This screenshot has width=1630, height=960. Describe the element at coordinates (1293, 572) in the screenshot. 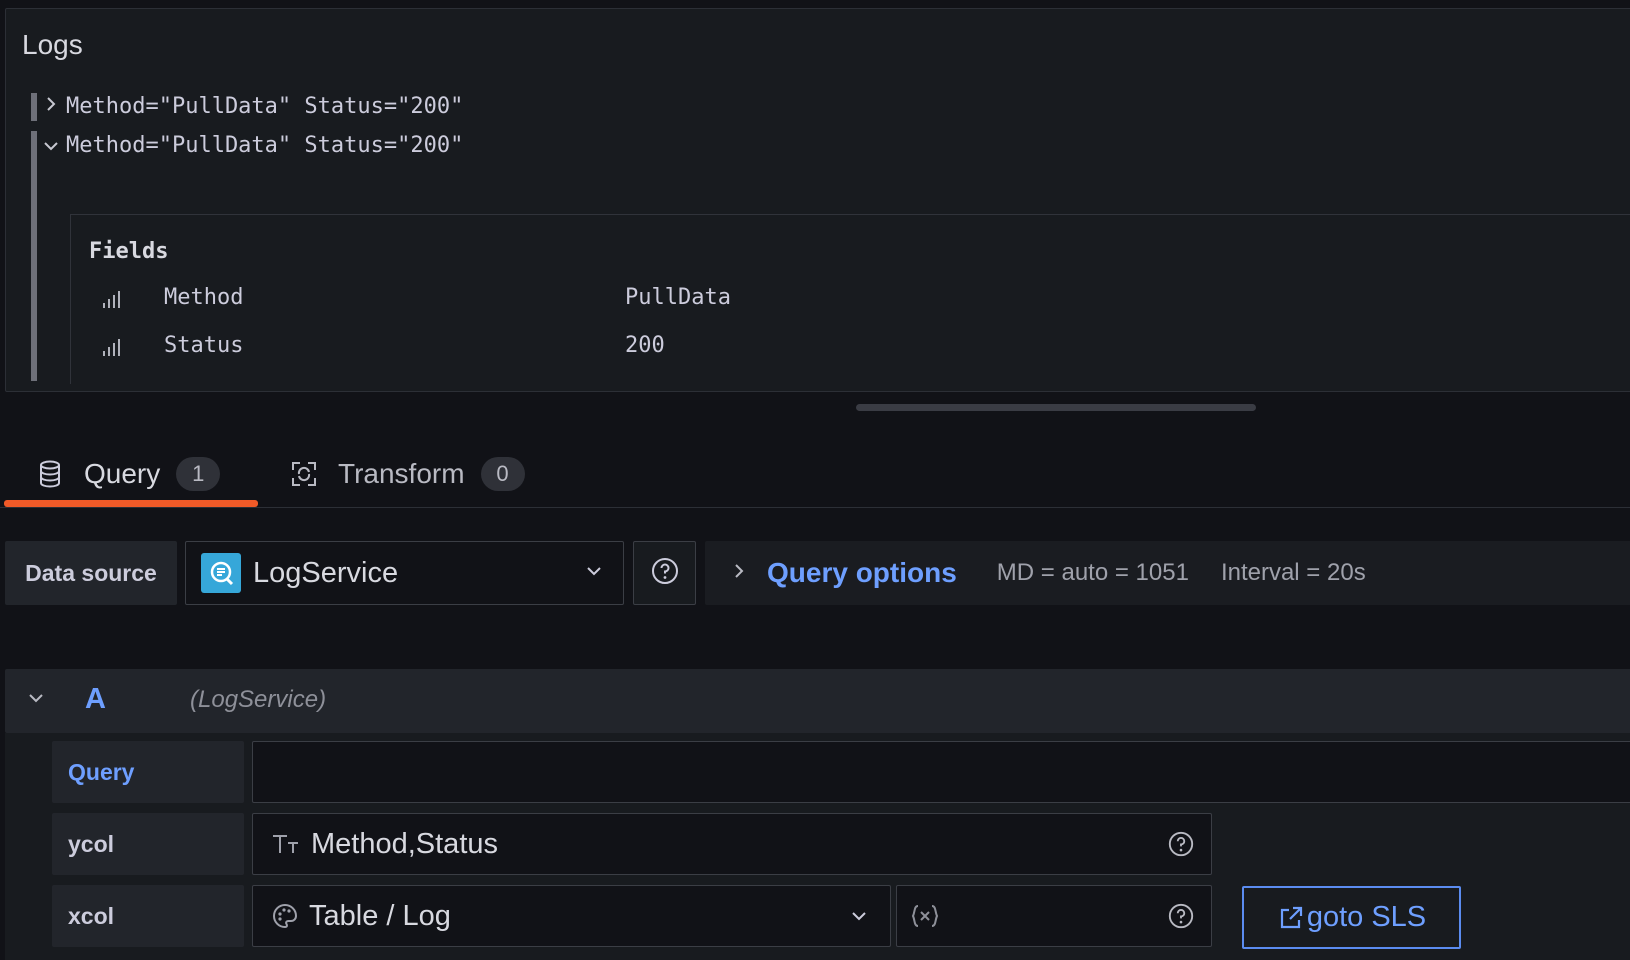

I see `interval-info: Interval = 20s` at that location.